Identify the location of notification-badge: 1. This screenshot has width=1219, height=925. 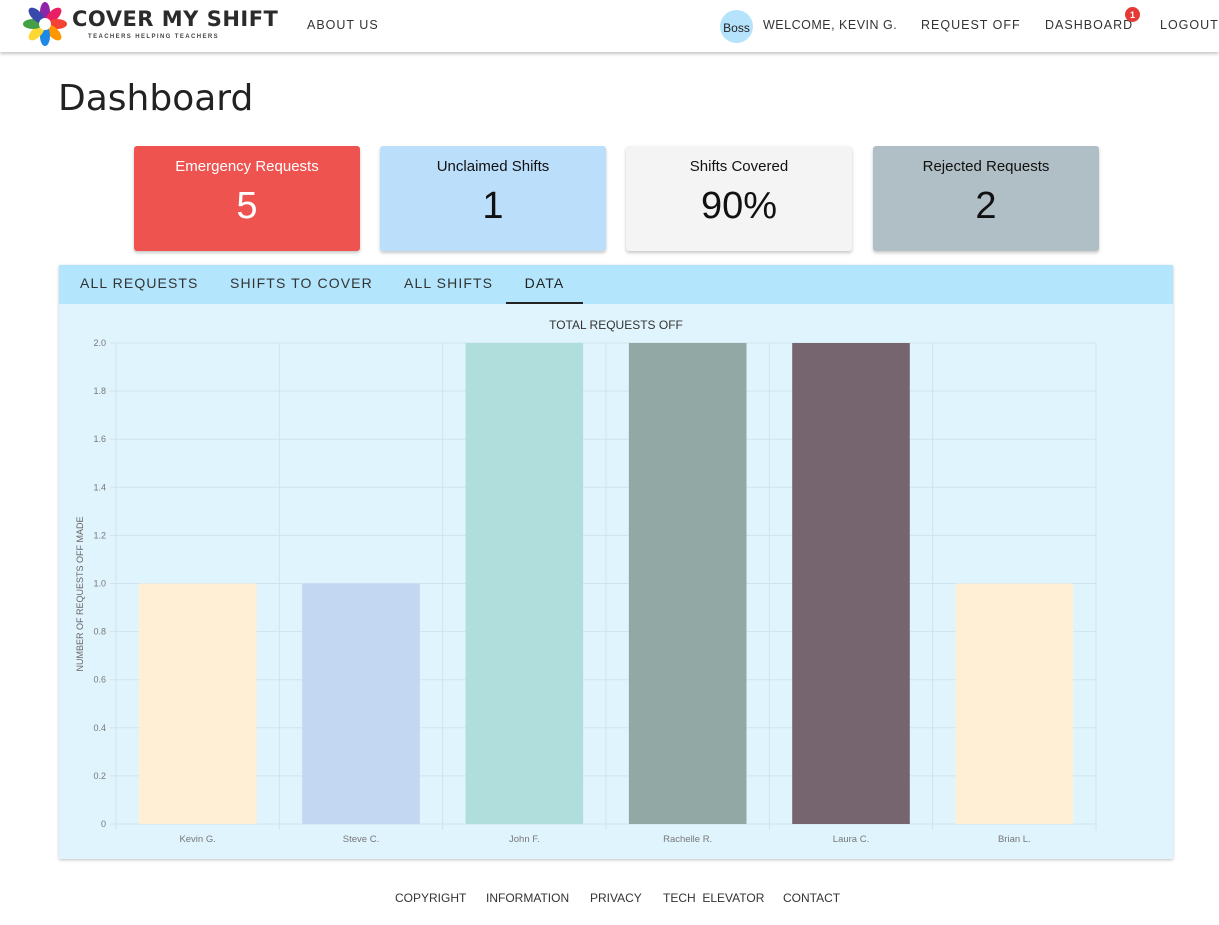
(1132, 14).